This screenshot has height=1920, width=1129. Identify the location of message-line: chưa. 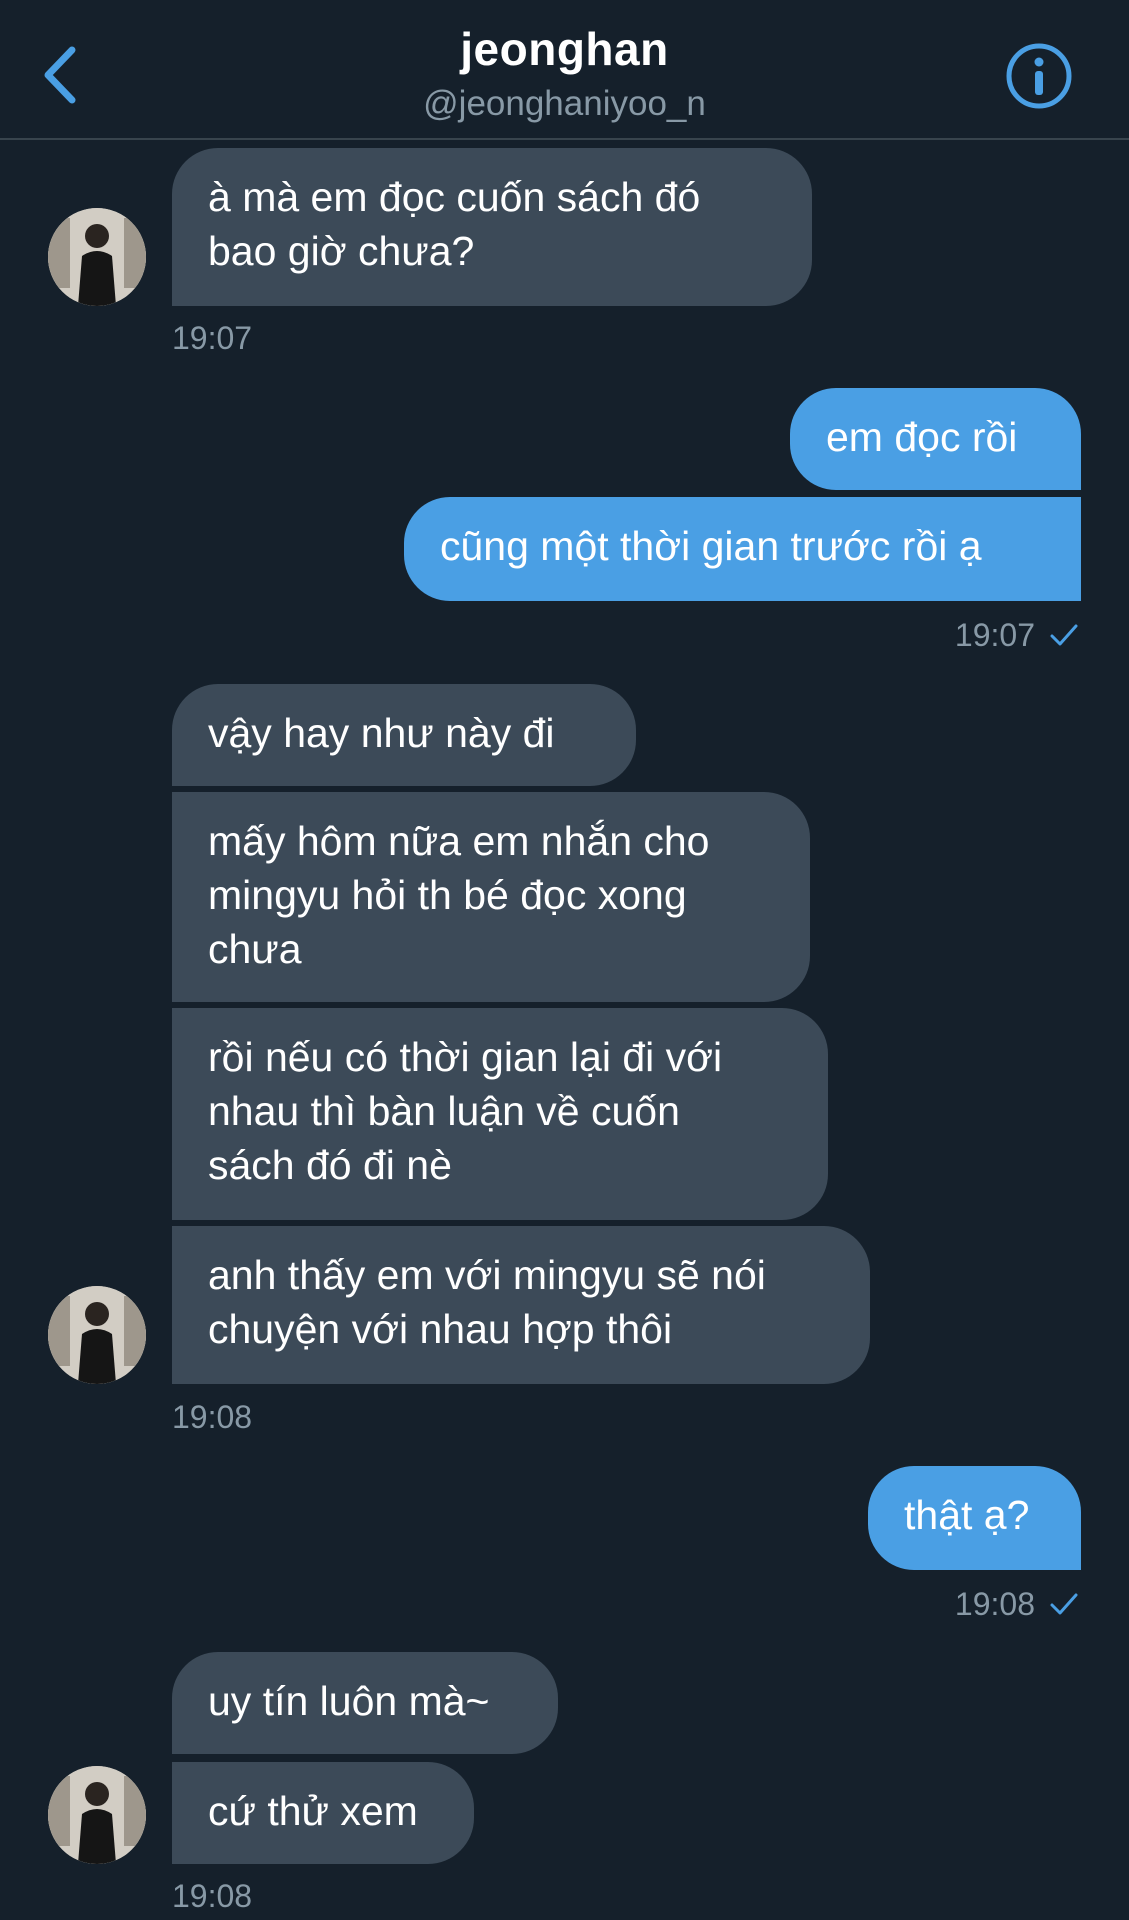
(255, 949).